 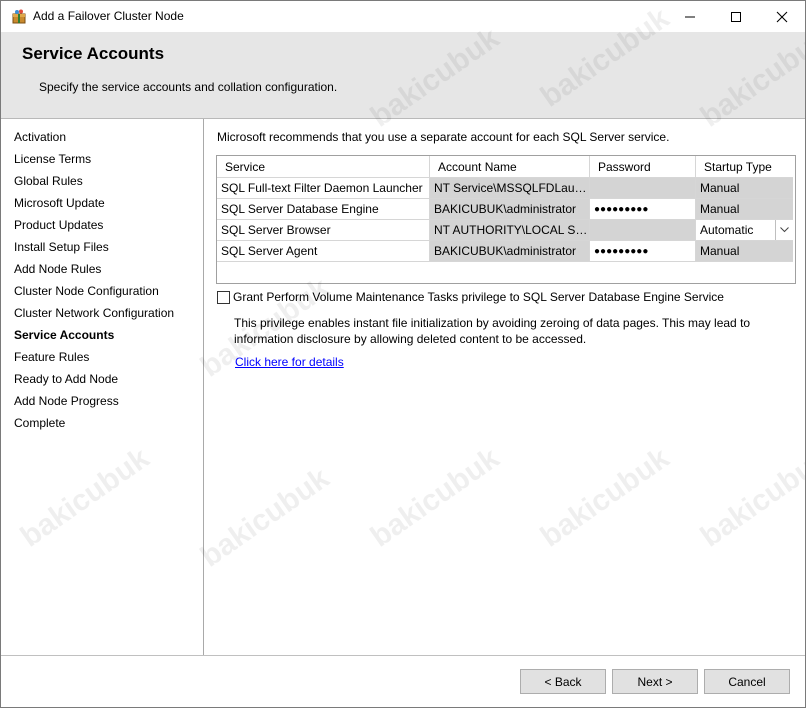 I want to click on chevron-down-icon, so click(x=784, y=230).